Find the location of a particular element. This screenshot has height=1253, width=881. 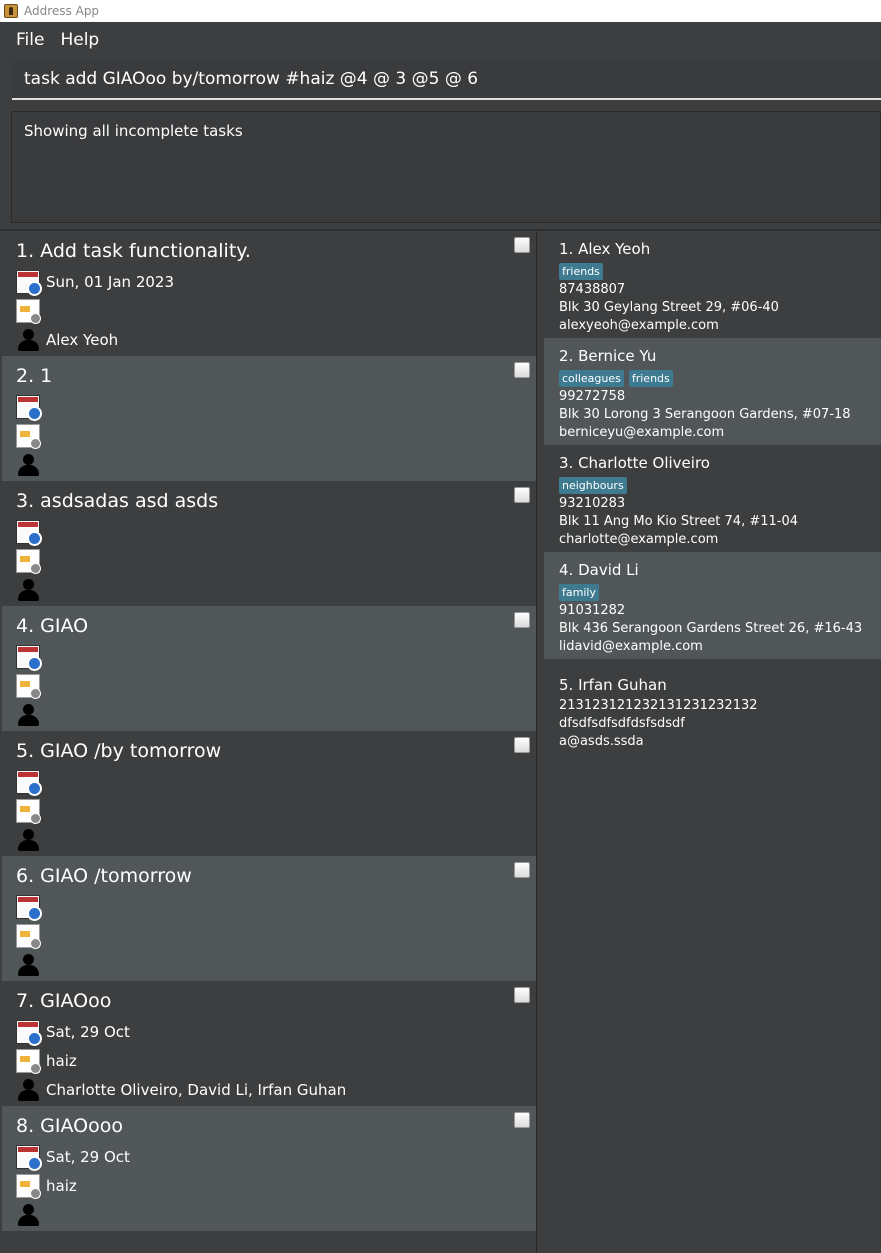

person-name: 3. Charlotte Oliveiro is located at coordinates (634, 463).